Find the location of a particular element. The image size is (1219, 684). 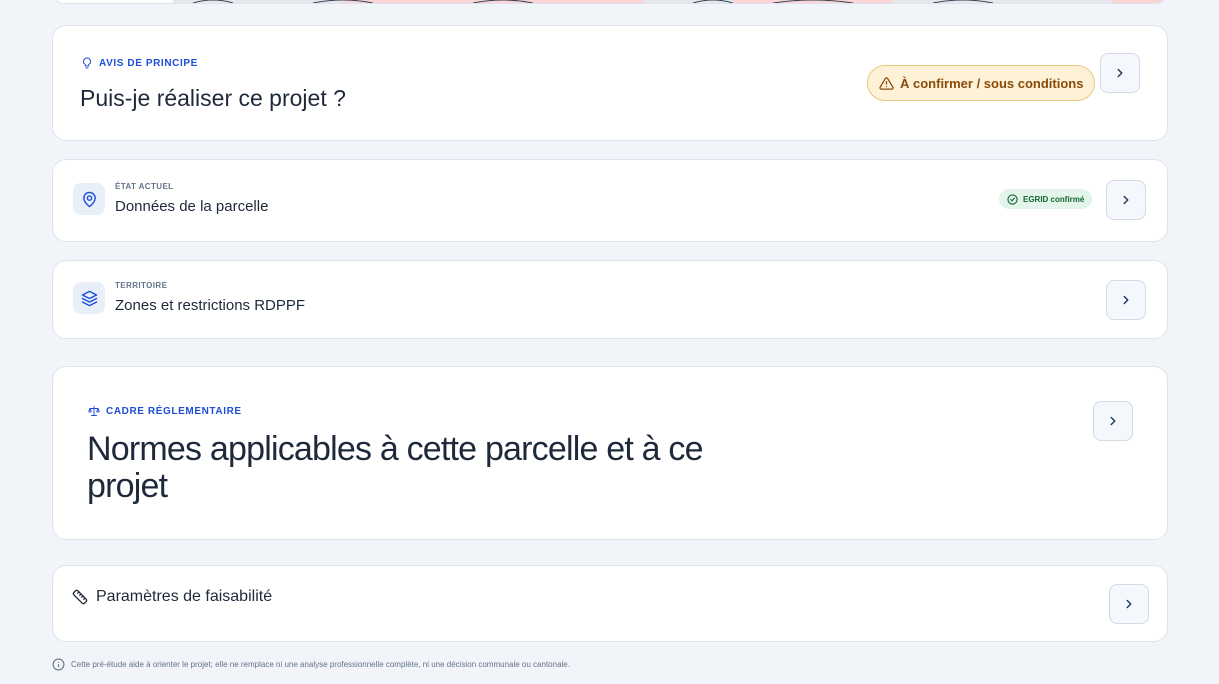

egrid-status-label: EGRID confirmé is located at coordinates (1054, 199).